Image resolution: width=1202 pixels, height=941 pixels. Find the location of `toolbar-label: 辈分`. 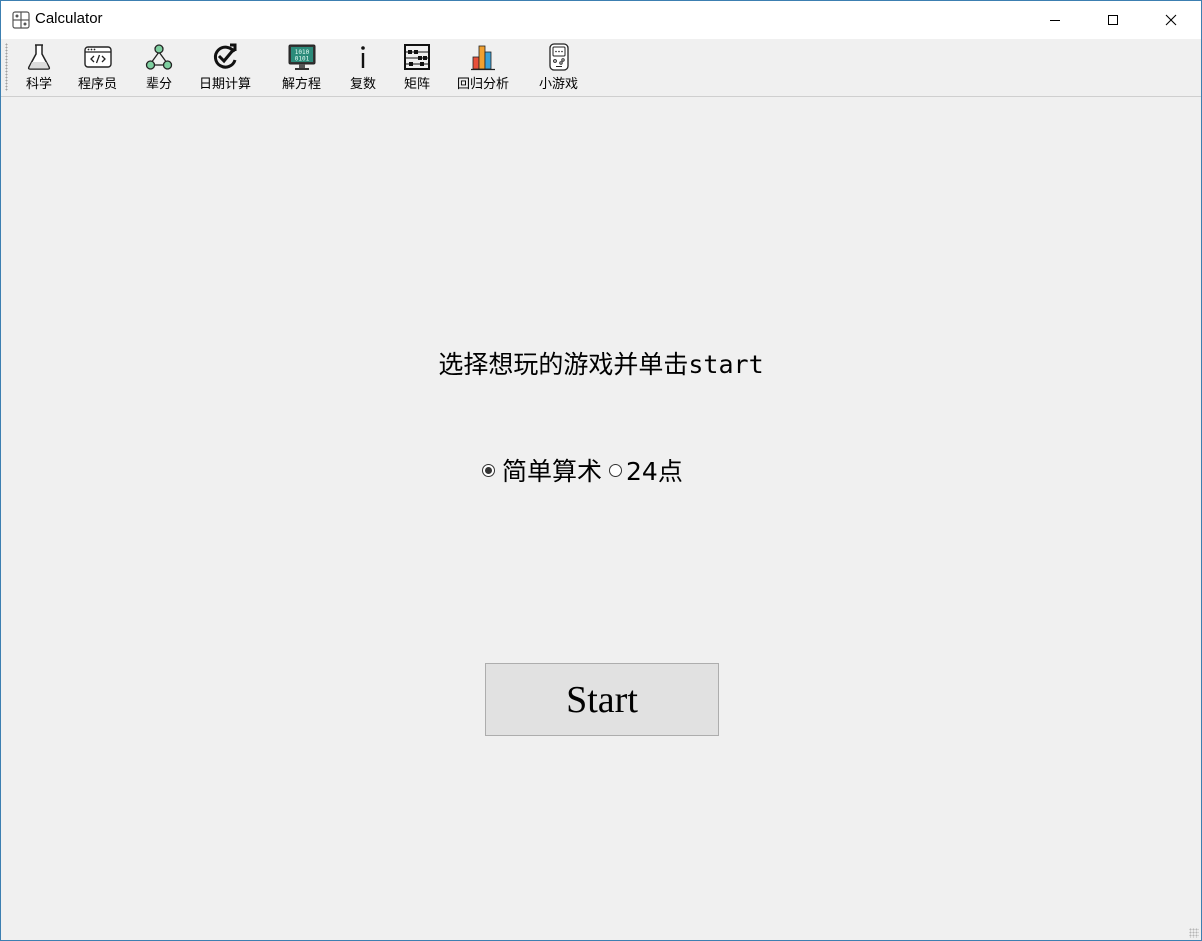

toolbar-label: 辈分 is located at coordinates (158, 84).